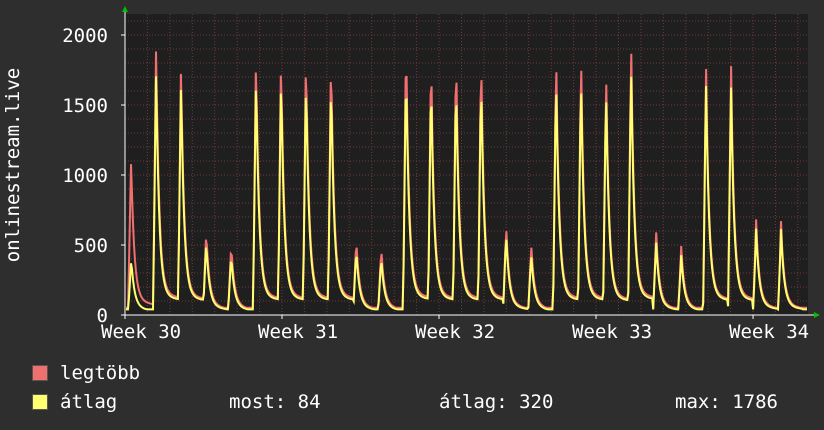  I want to click on legend-label-max: legtöbb, so click(100, 373).